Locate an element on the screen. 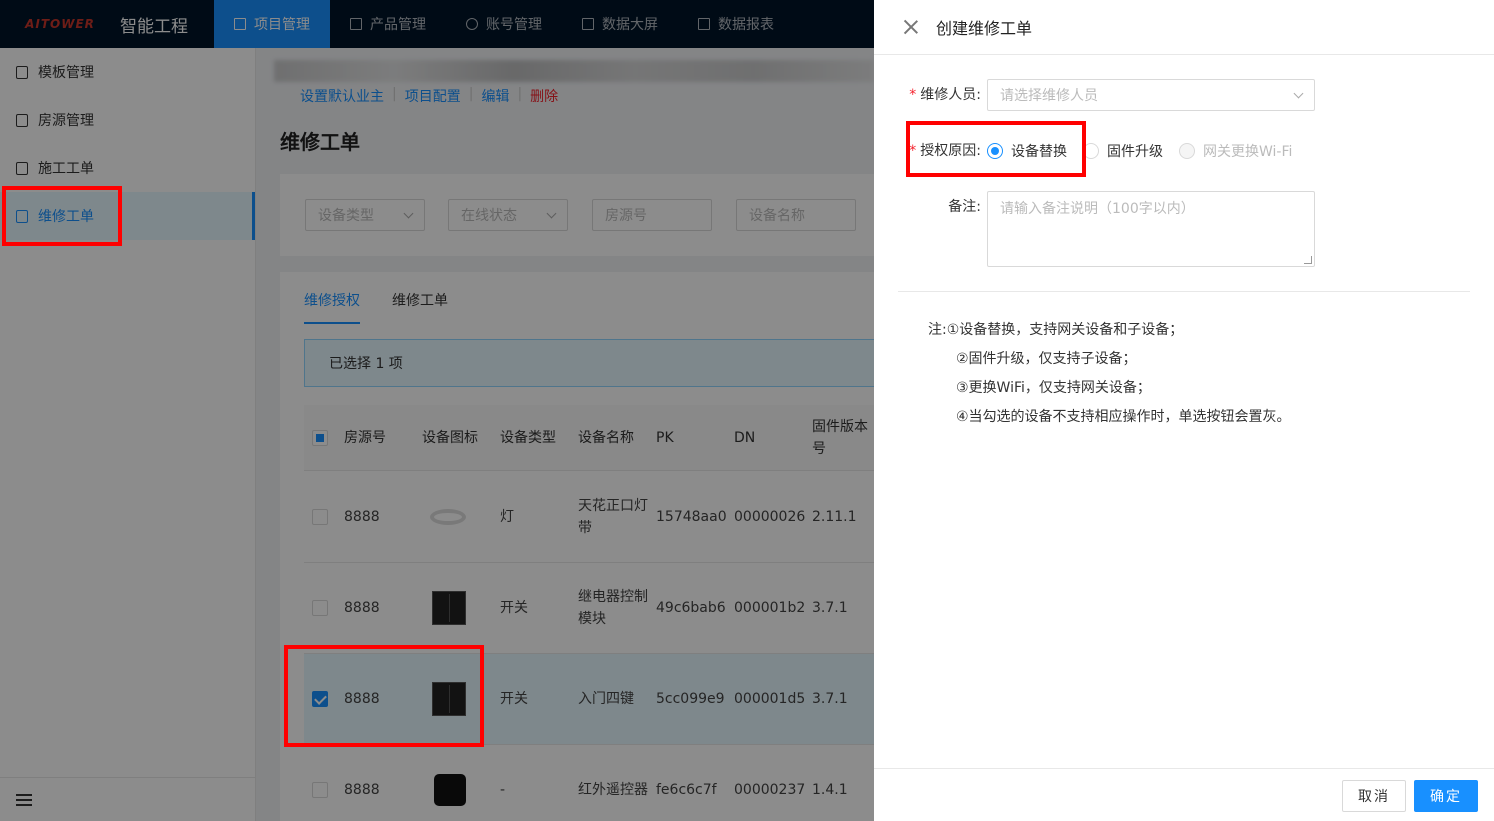 The image size is (1494, 821). note-line: ③更换WiFi，仅支持网关设备； is located at coordinates (1053, 388).